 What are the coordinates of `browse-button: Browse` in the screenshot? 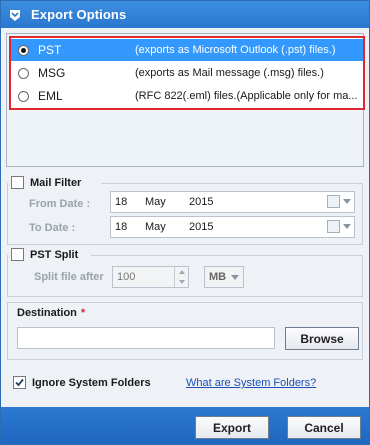 It's located at (322, 338).